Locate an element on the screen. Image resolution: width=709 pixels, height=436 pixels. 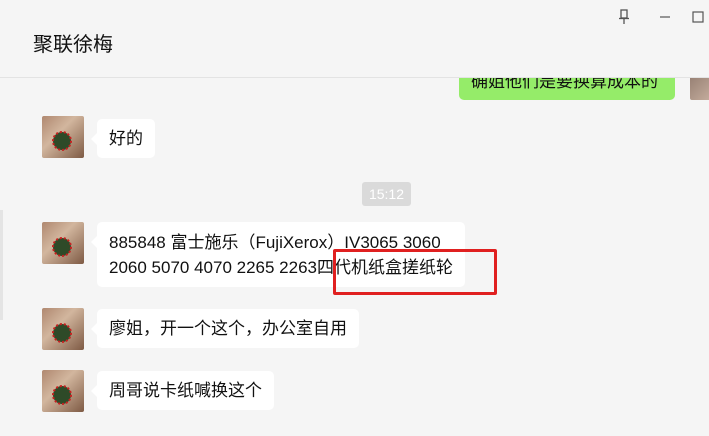
chat-title-overlay: 聚联徐梅 is located at coordinates (73, 45).